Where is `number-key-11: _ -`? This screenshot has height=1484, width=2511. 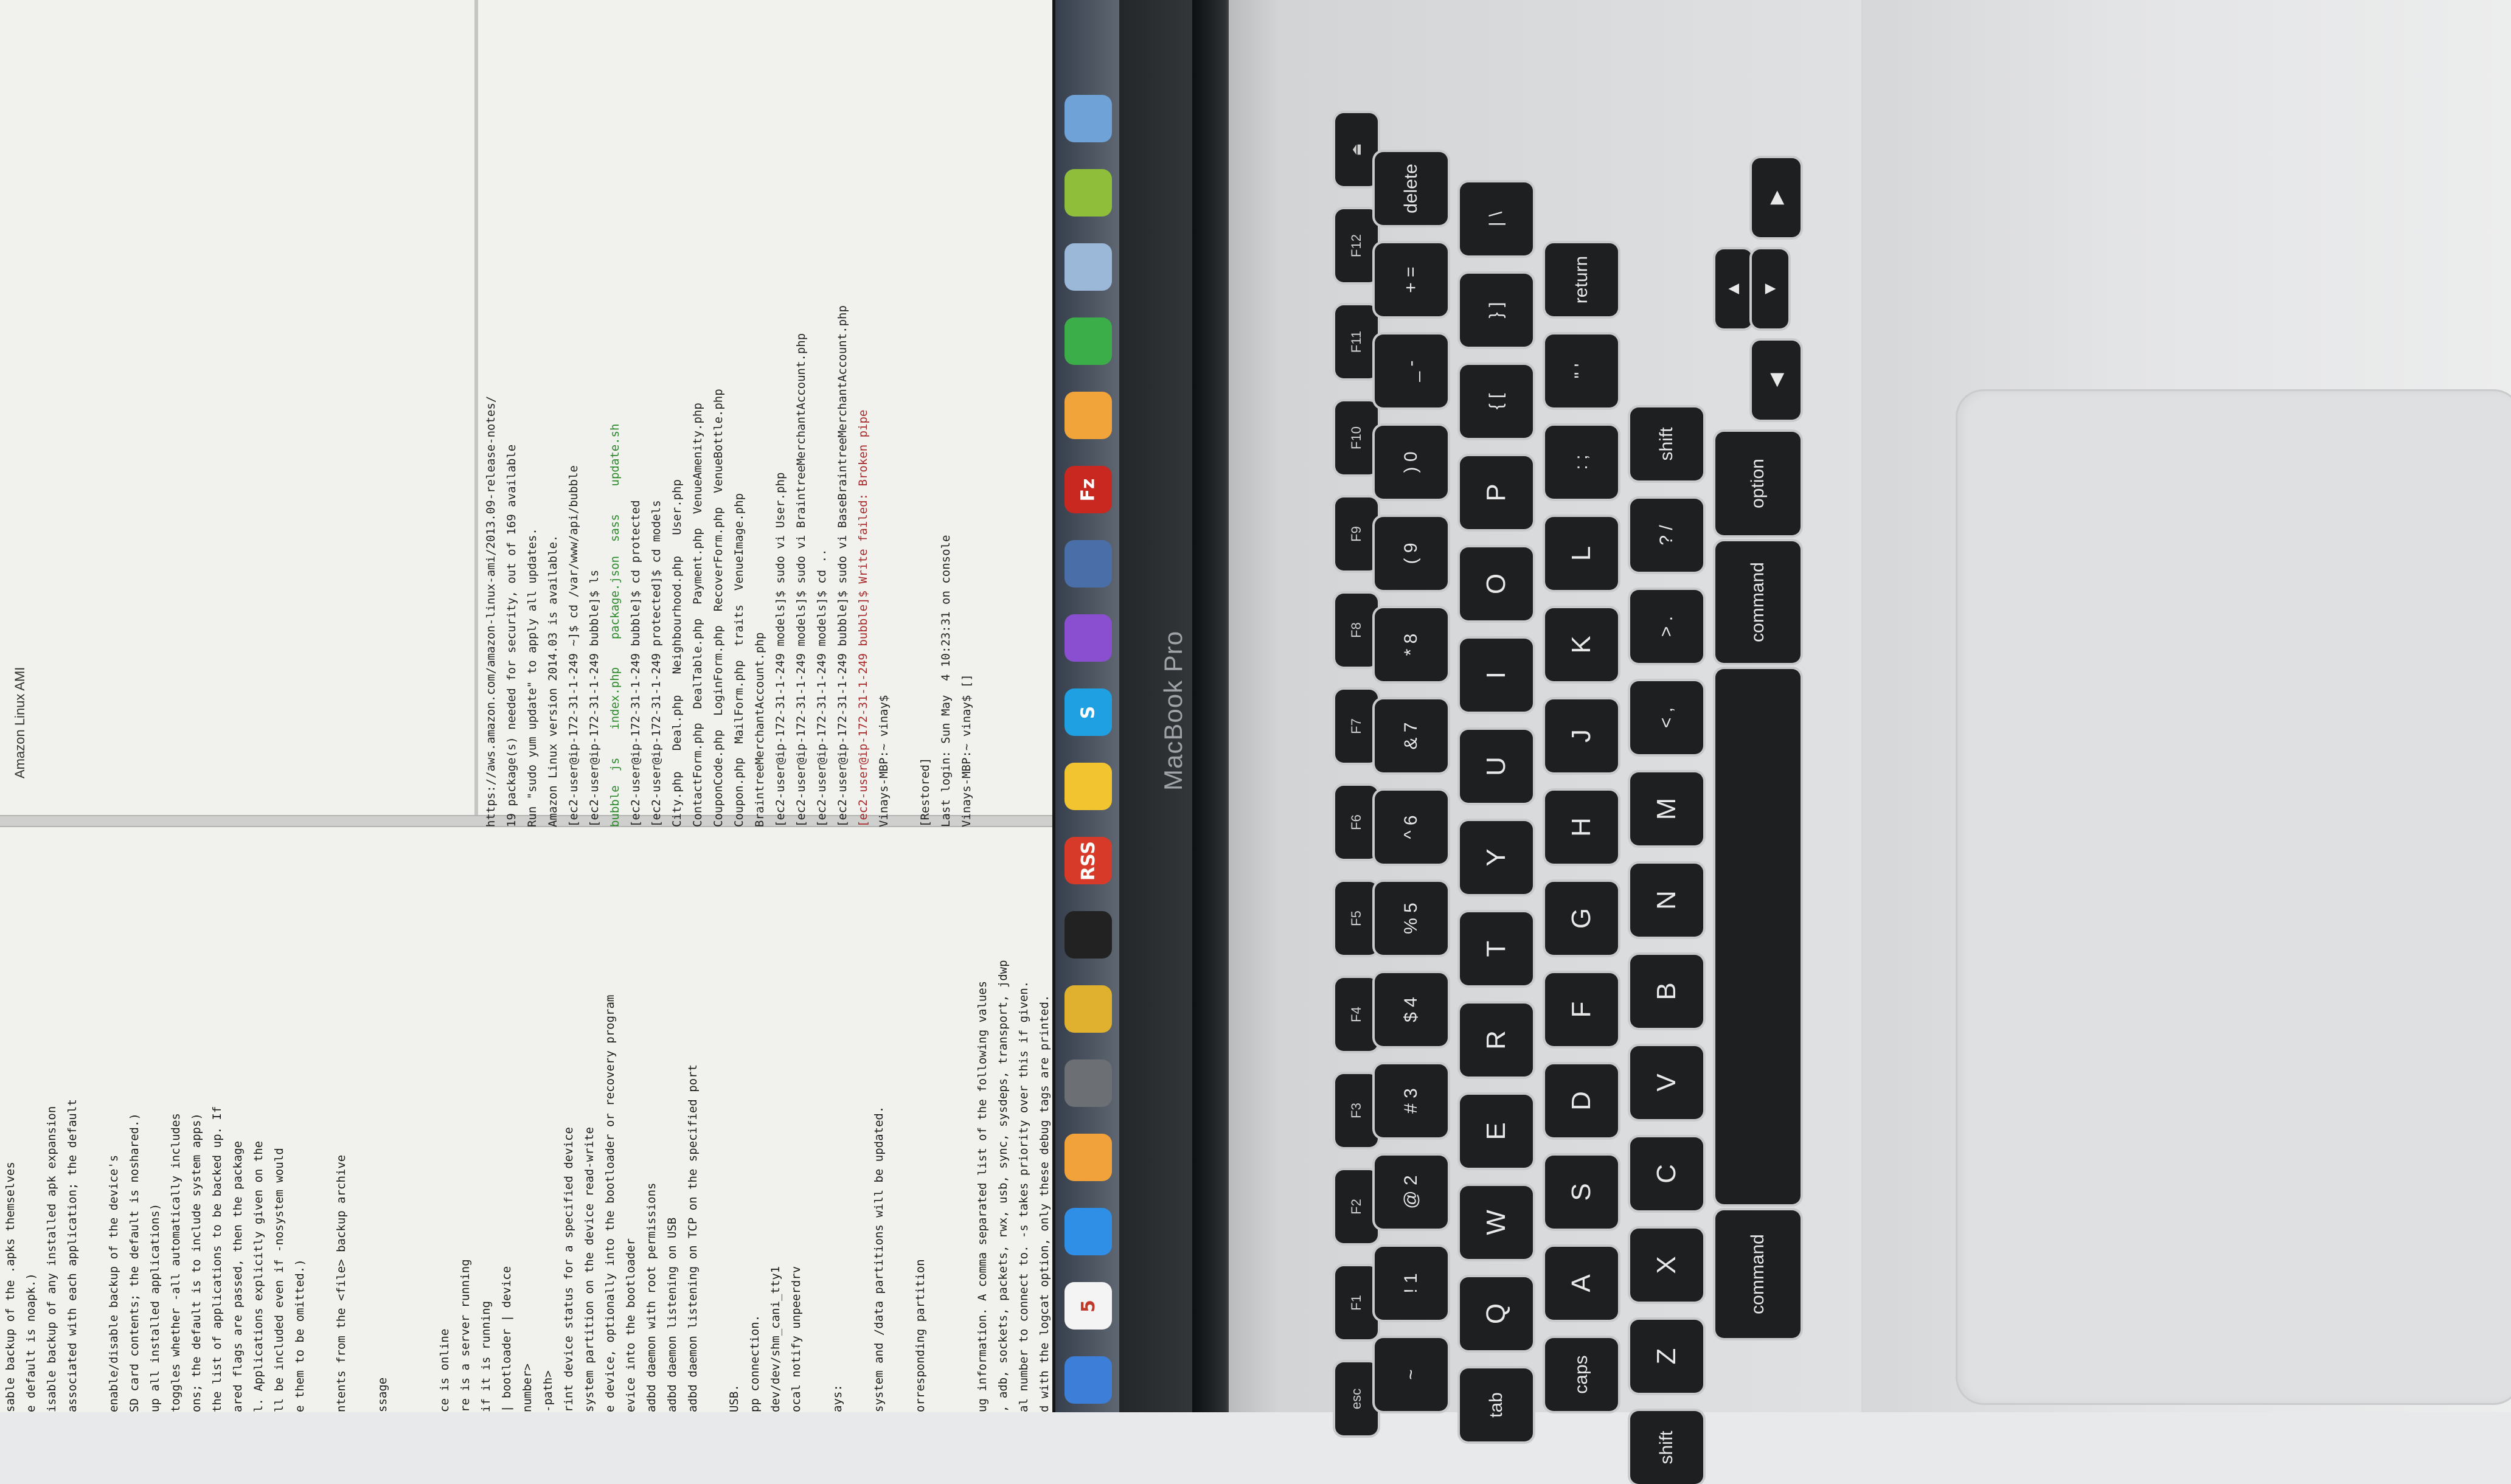 number-key-11: _ - is located at coordinates (1412, 371).